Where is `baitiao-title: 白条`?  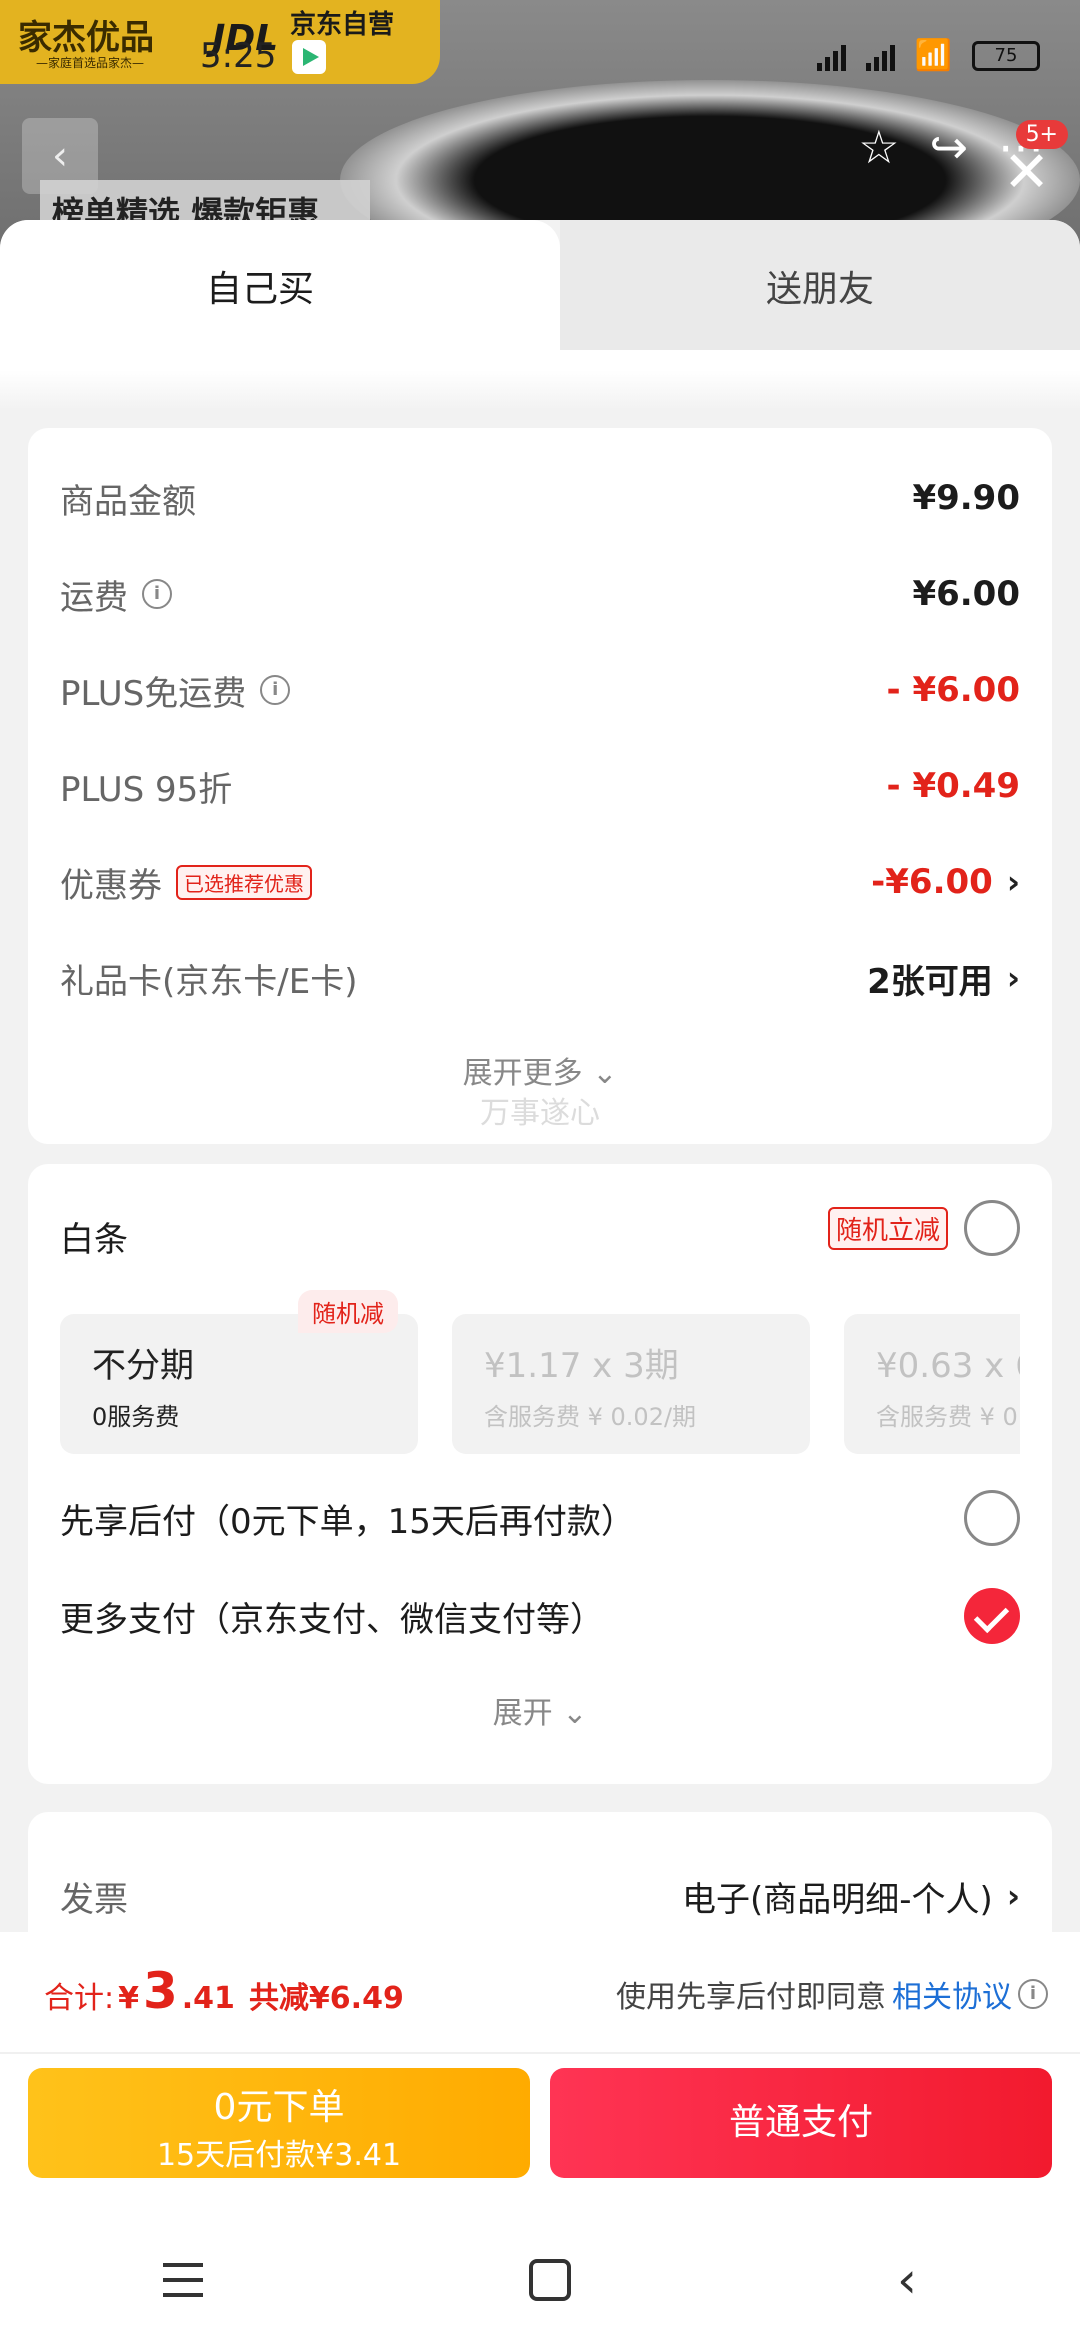 baitiao-title: 白条 is located at coordinates (94, 1240).